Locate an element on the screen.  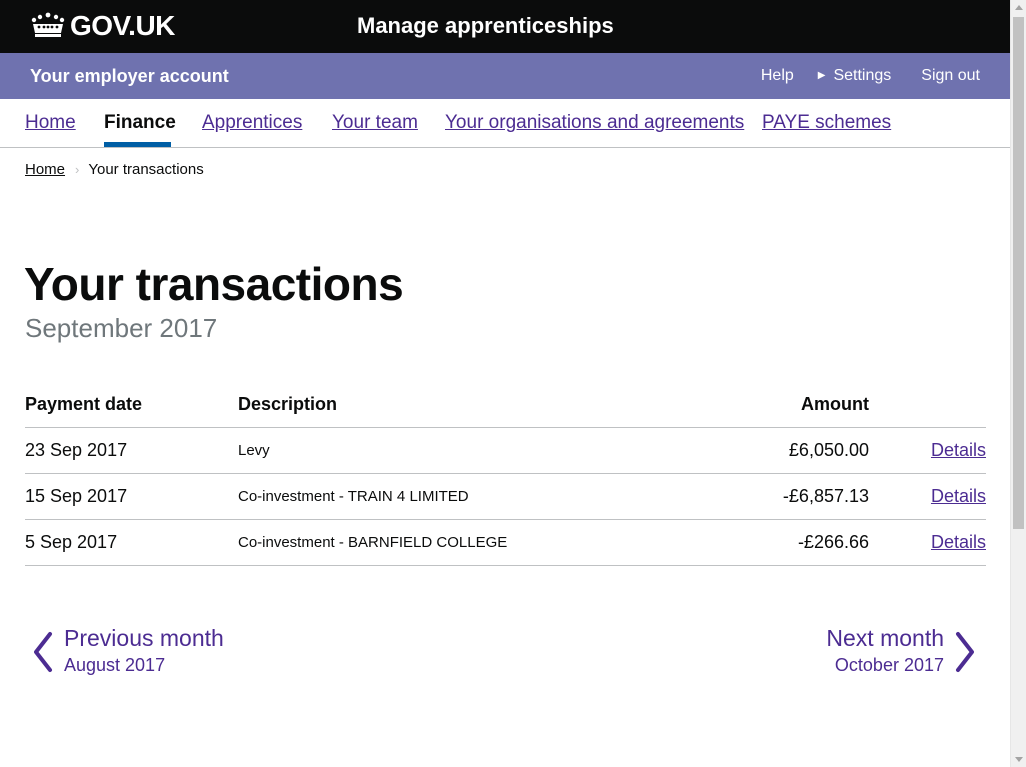
active-nav-indicator is located at coordinates (137, 144).